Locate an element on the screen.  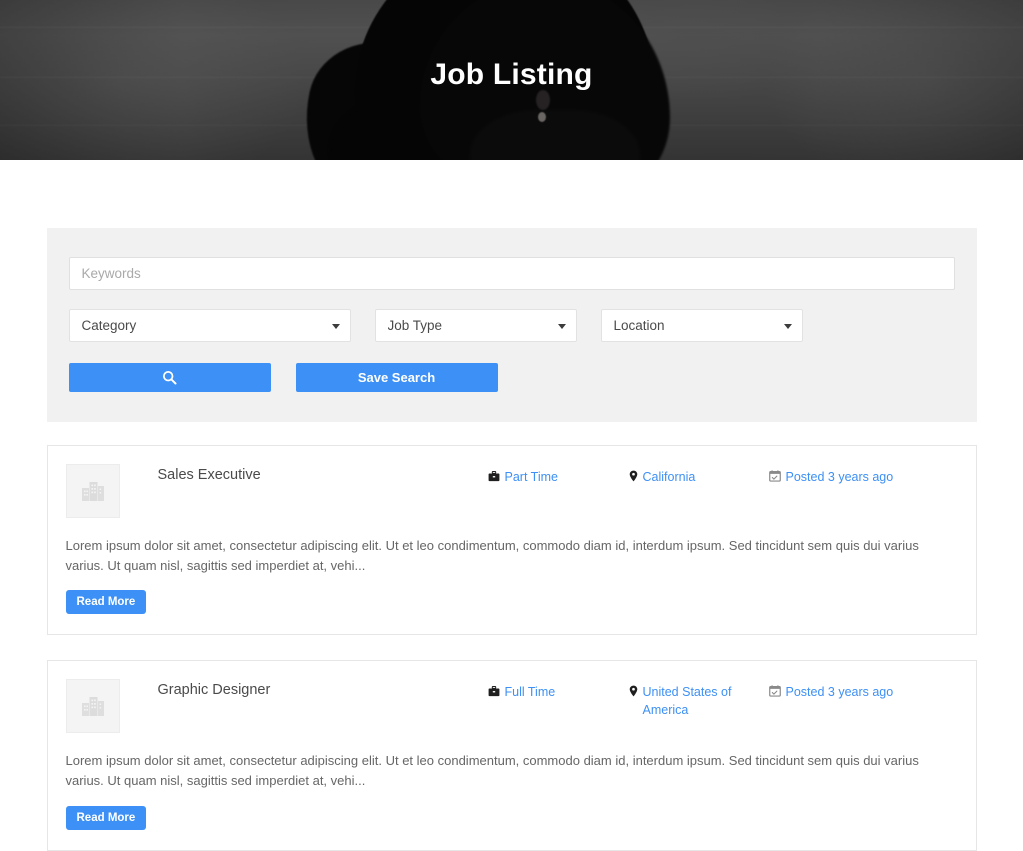
search-button is located at coordinates (169, 377).